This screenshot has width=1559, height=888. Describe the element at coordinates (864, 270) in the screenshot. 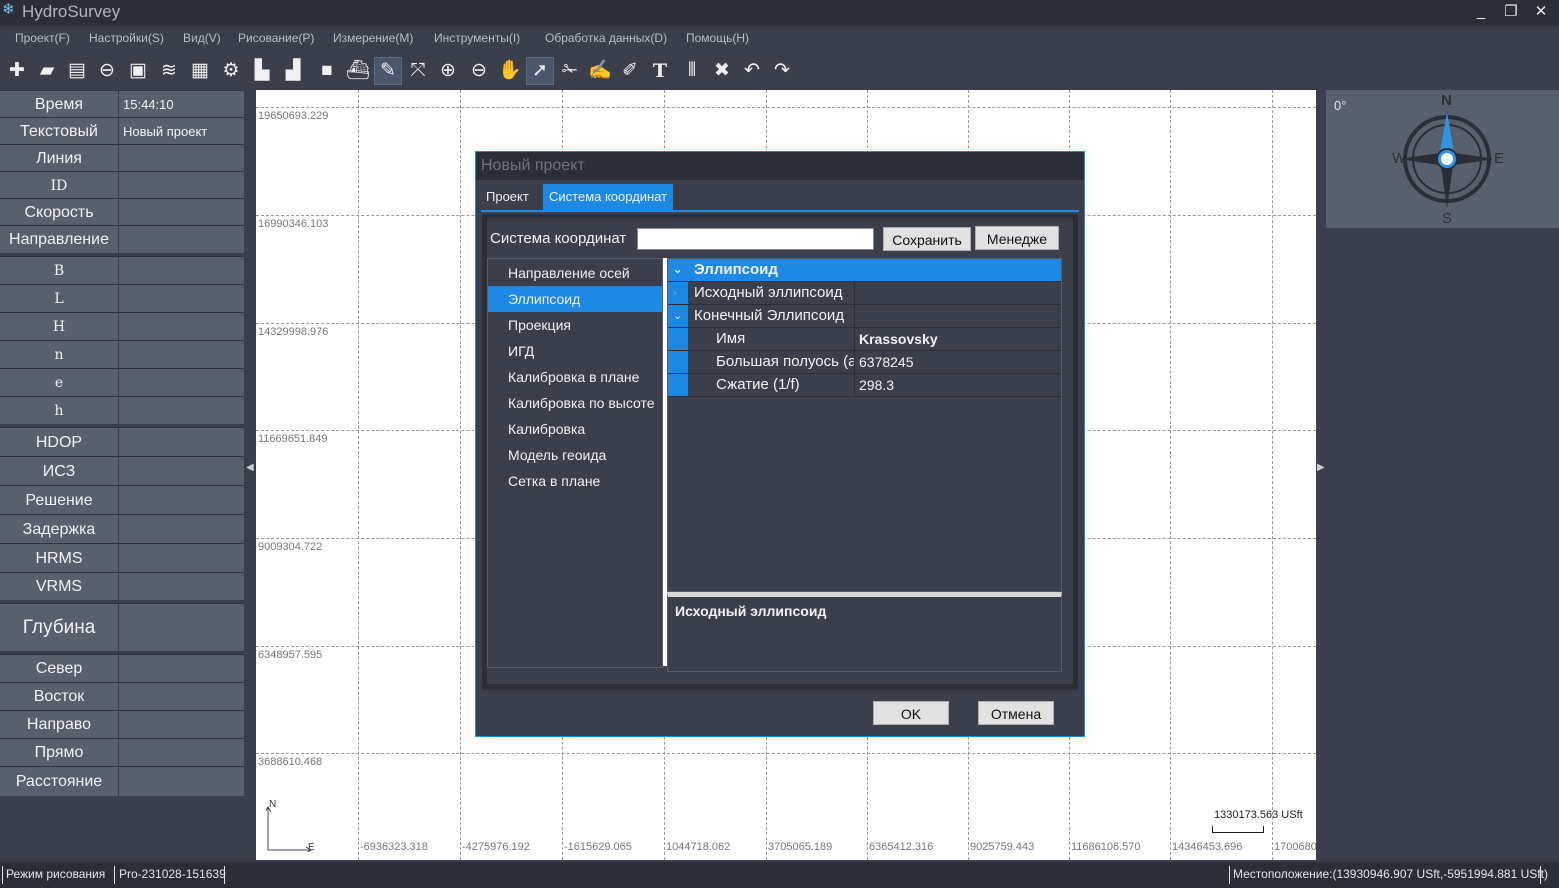

I see `property-group-ellipsoid: ⌄ Эллипсоид` at that location.